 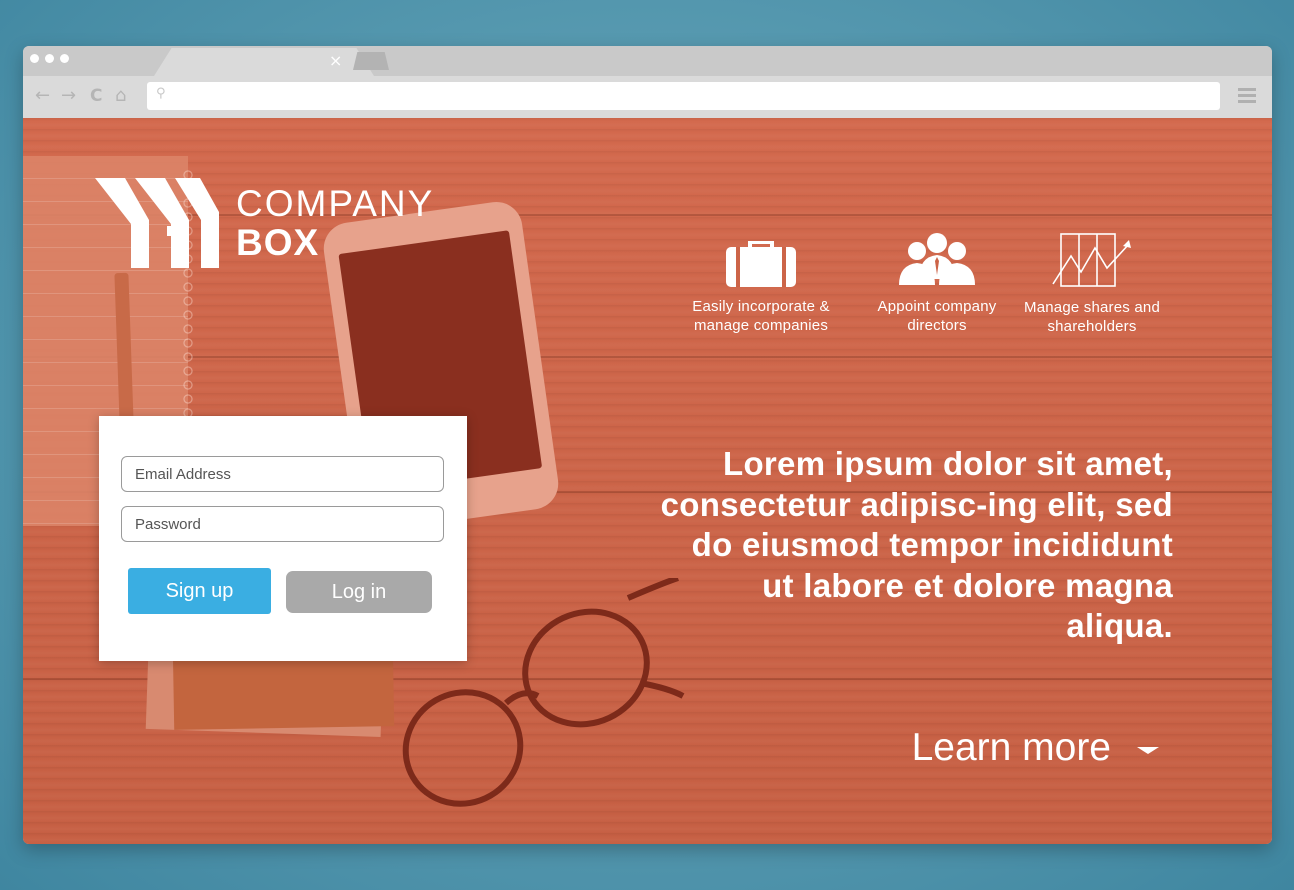 What do you see at coordinates (282, 474) in the screenshot?
I see `email-field` at bounding box center [282, 474].